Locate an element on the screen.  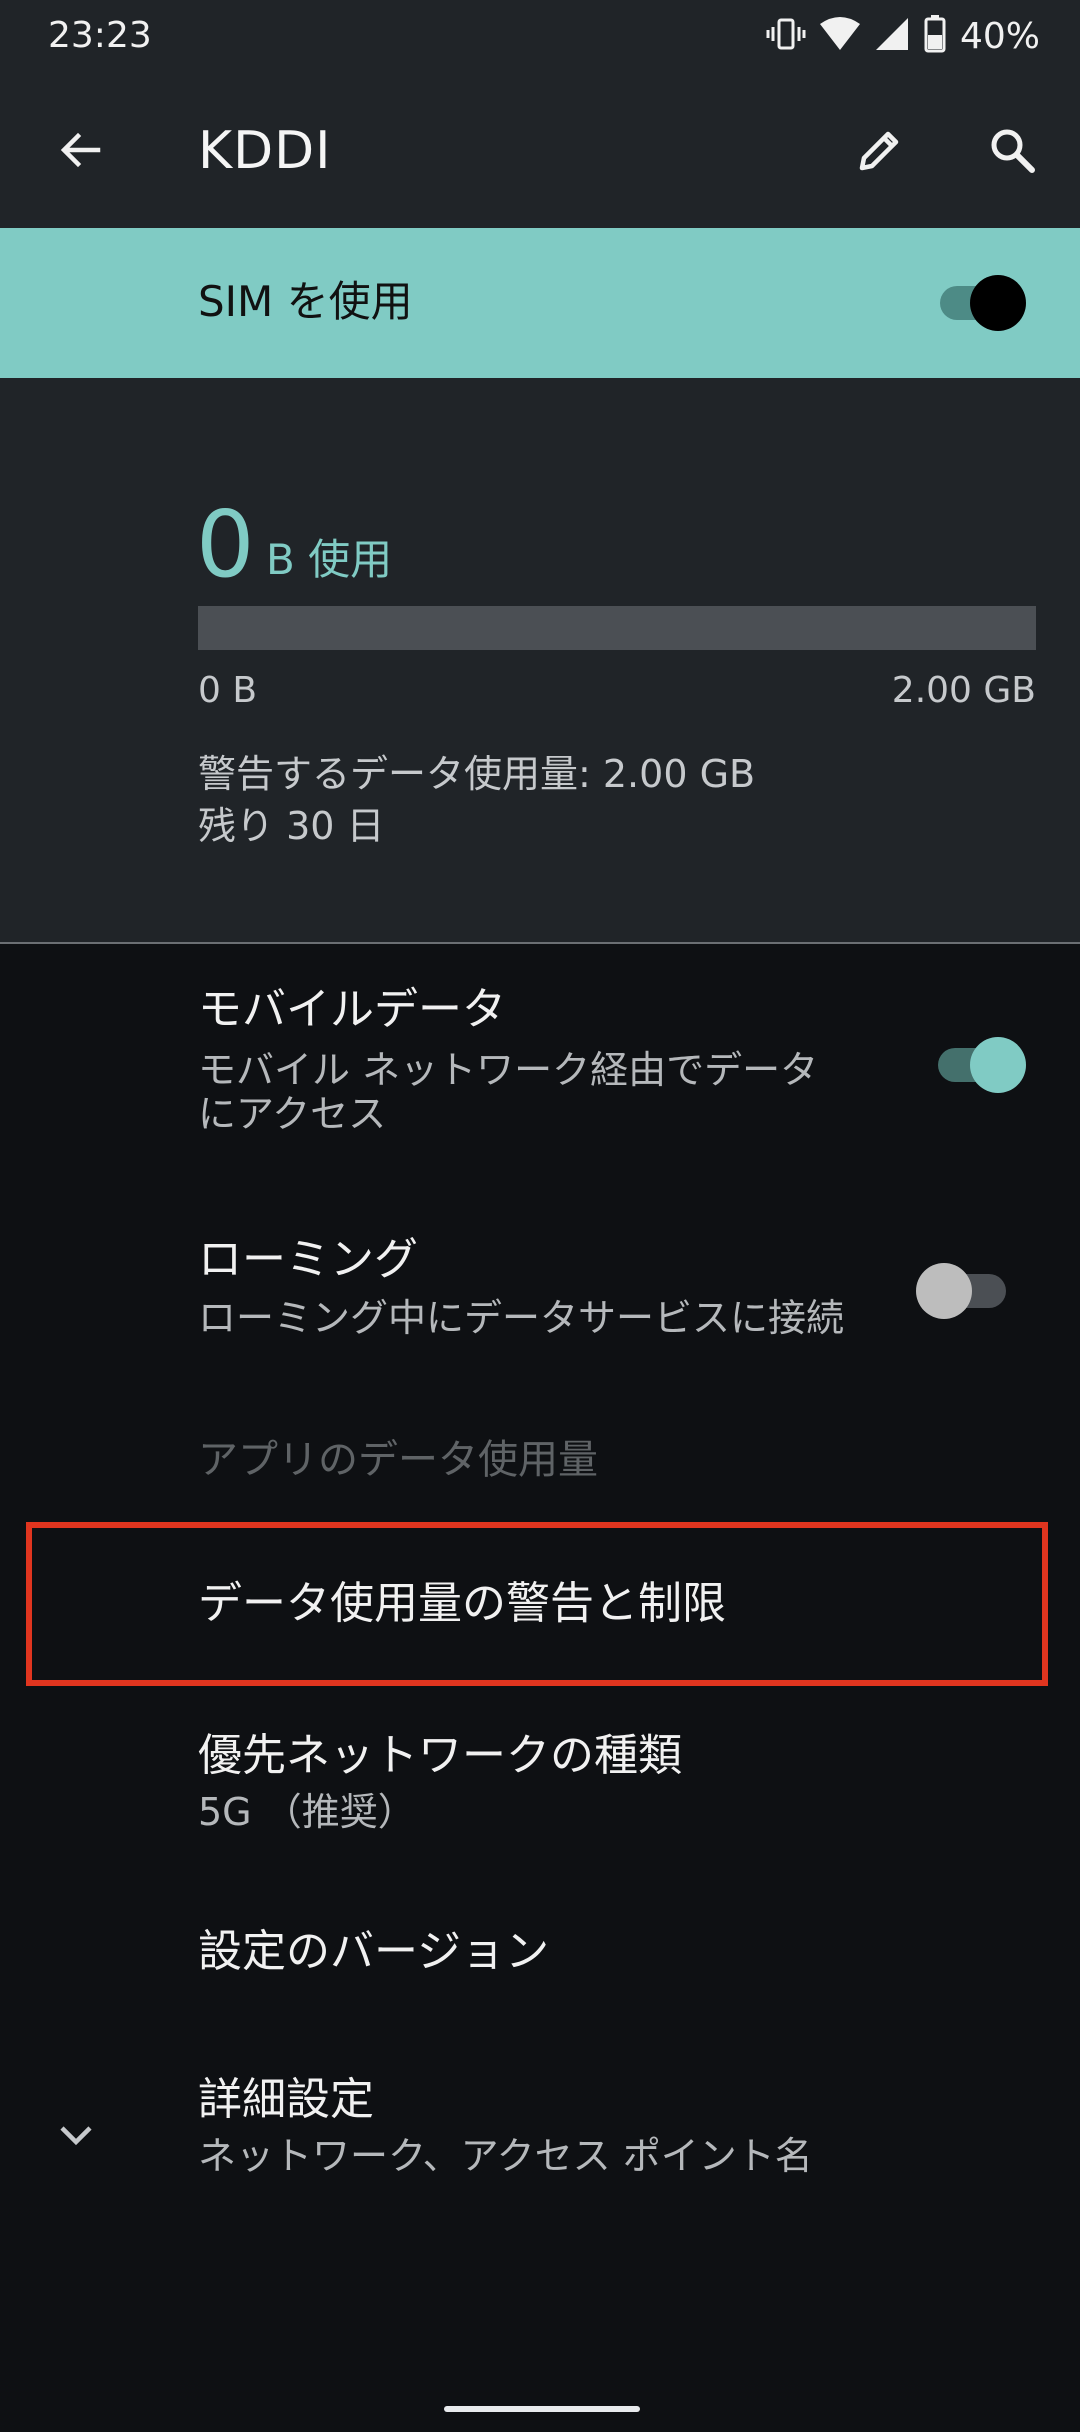
usage-unit: B 使用 is located at coordinates (329, 559).